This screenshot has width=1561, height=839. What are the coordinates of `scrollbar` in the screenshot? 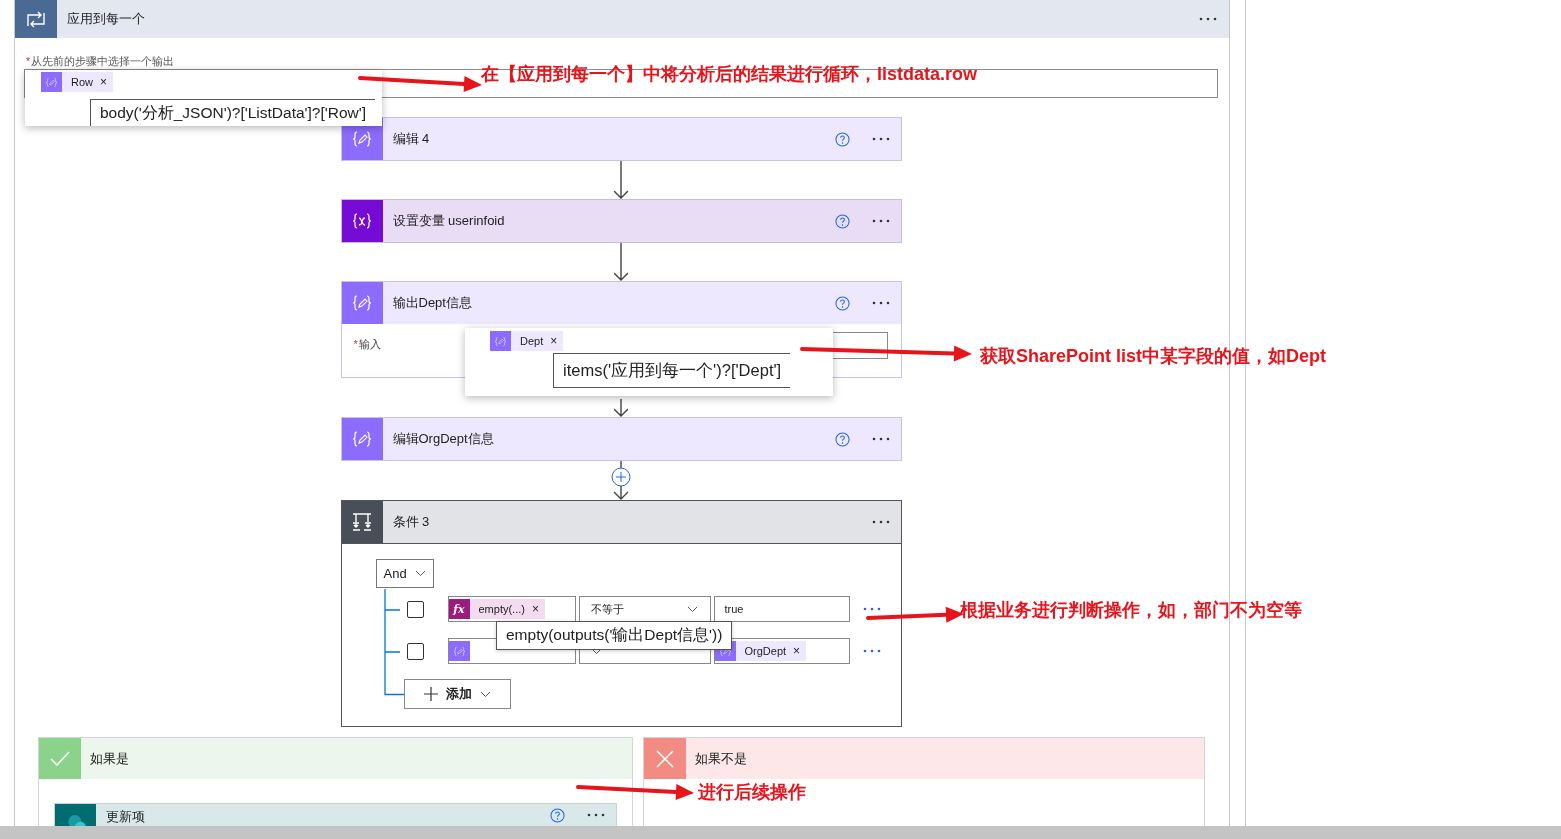 It's located at (780, 832).